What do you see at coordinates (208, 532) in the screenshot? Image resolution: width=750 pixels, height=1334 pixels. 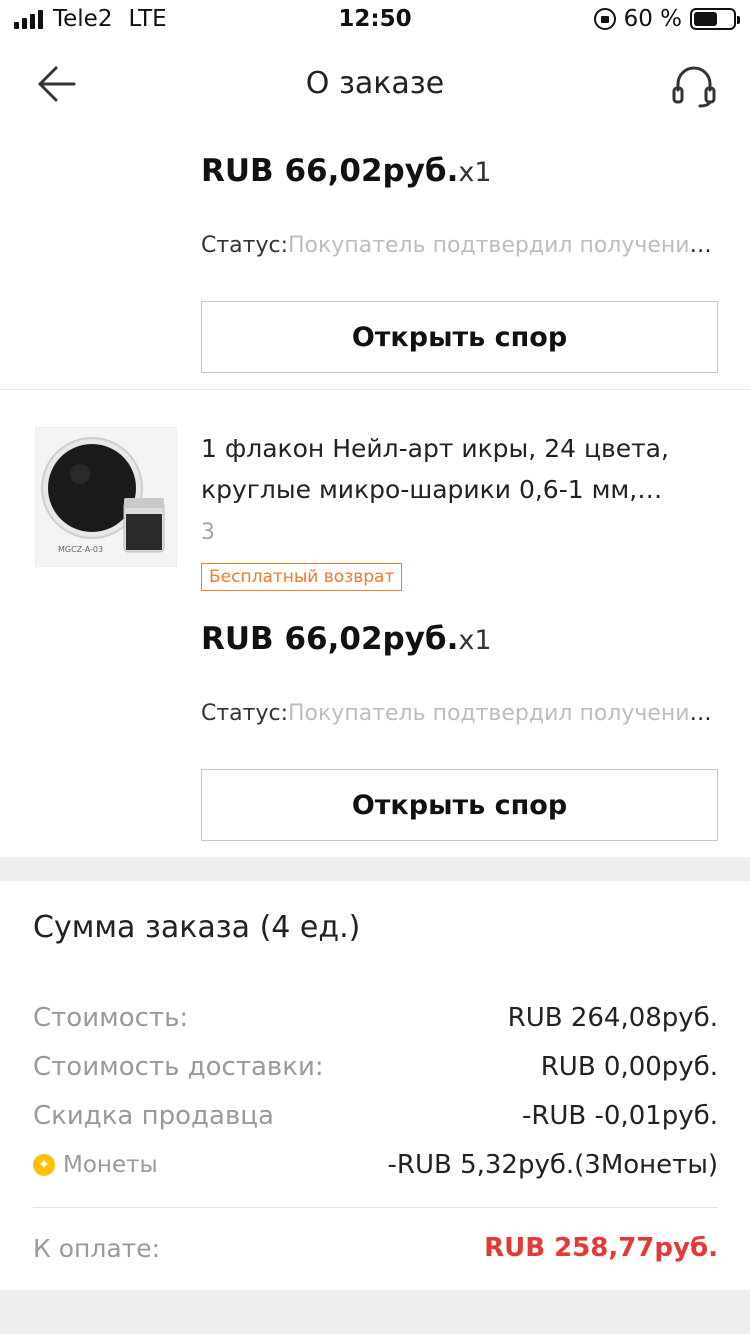 I see `product-variant: 3` at bounding box center [208, 532].